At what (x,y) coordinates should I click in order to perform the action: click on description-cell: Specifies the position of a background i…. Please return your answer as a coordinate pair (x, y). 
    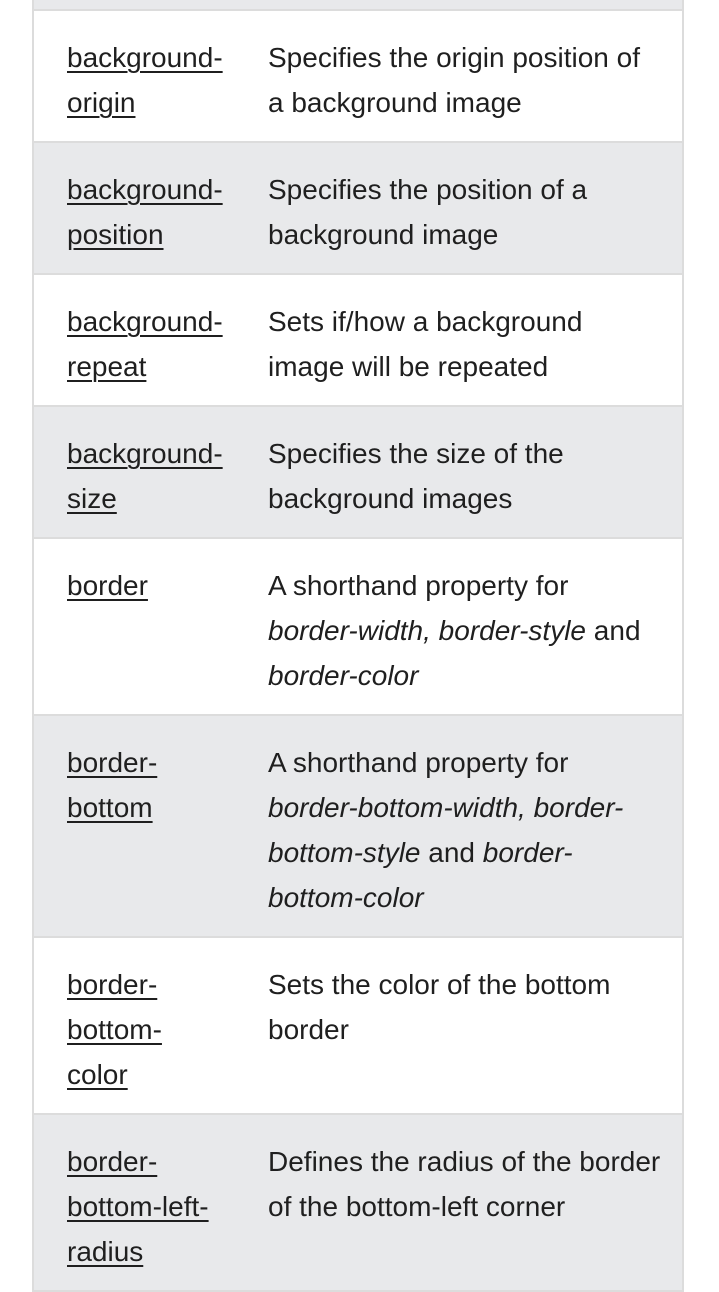
    Looking at the image, I should click on (475, 212).